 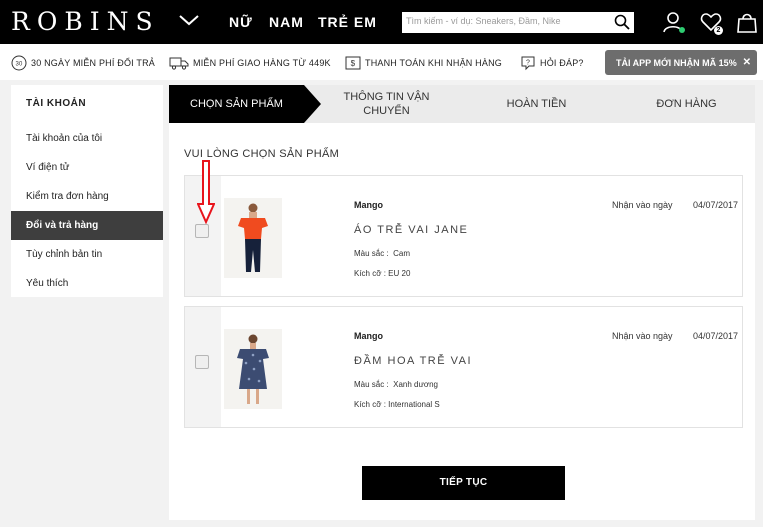 What do you see at coordinates (676, 62) in the screenshot?
I see `app-promo-label: TẢI APP MỚI NHẬN MÃ 15%` at bounding box center [676, 62].